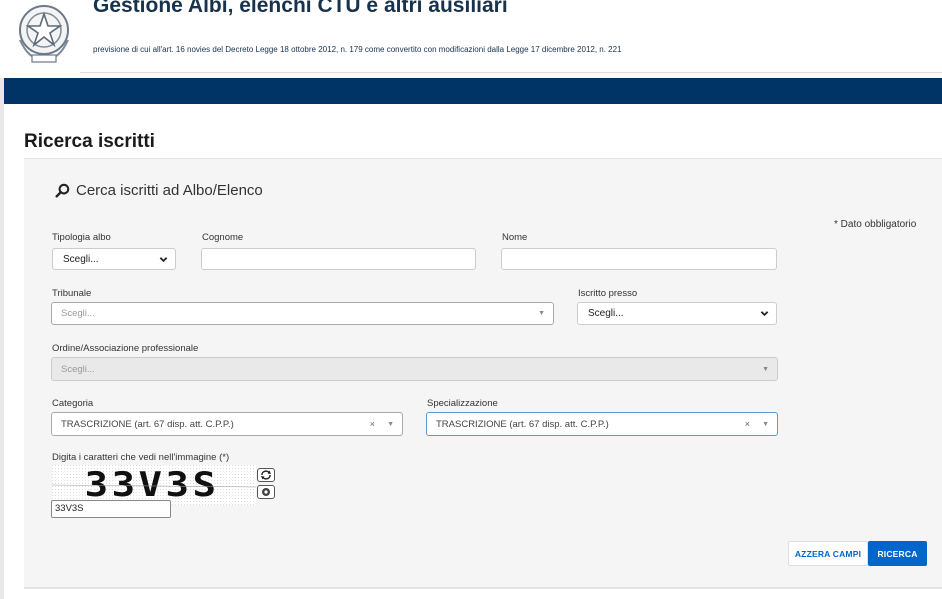 The width and height of the screenshot is (942, 599). I want to click on cognome-input, so click(338, 259).